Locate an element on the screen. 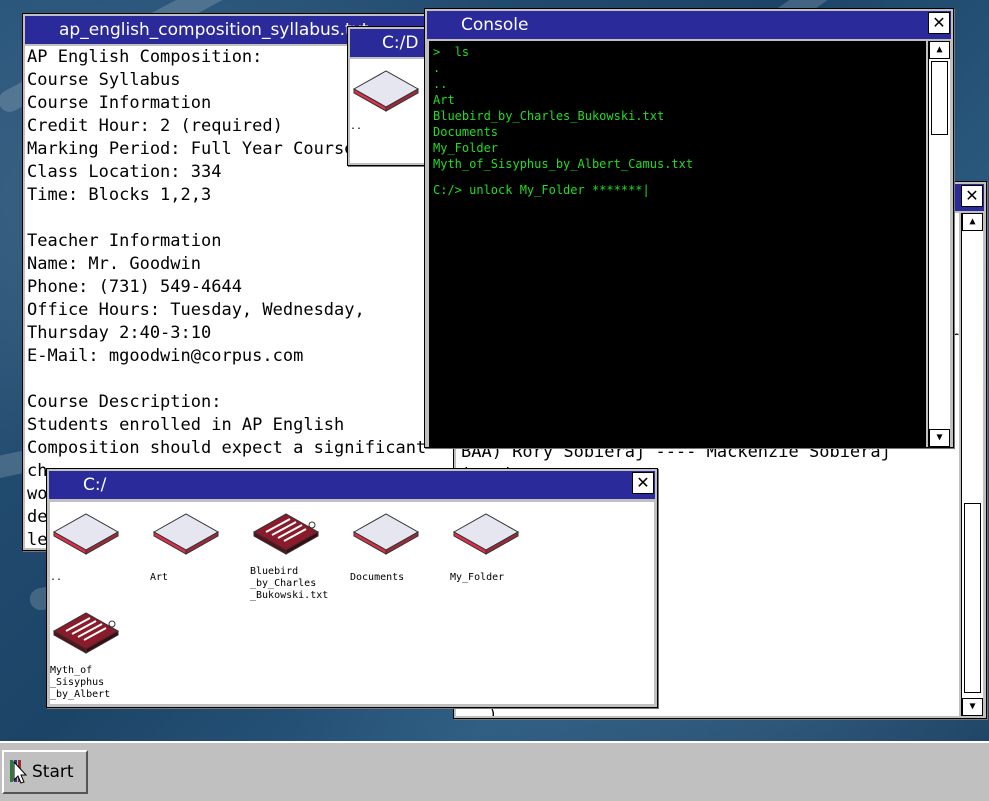 The width and height of the screenshot is (989, 801). start-logo-icon is located at coordinates (19, 772).